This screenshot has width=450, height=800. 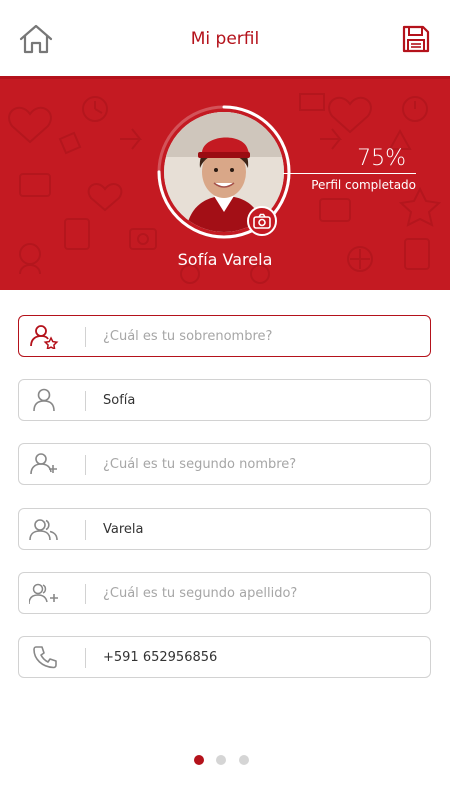 What do you see at coordinates (44, 400) in the screenshot?
I see `user-icon` at bounding box center [44, 400].